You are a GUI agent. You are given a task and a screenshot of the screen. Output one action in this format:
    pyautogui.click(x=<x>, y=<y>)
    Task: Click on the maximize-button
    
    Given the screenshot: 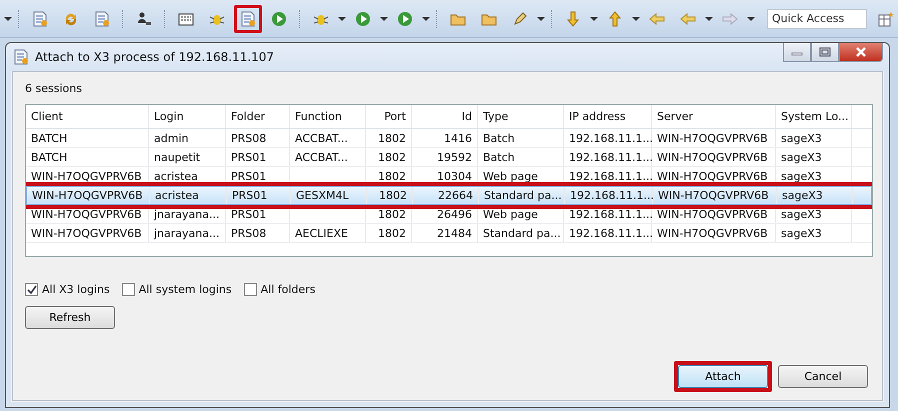 What is the action you would take?
    pyautogui.click(x=825, y=52)
    